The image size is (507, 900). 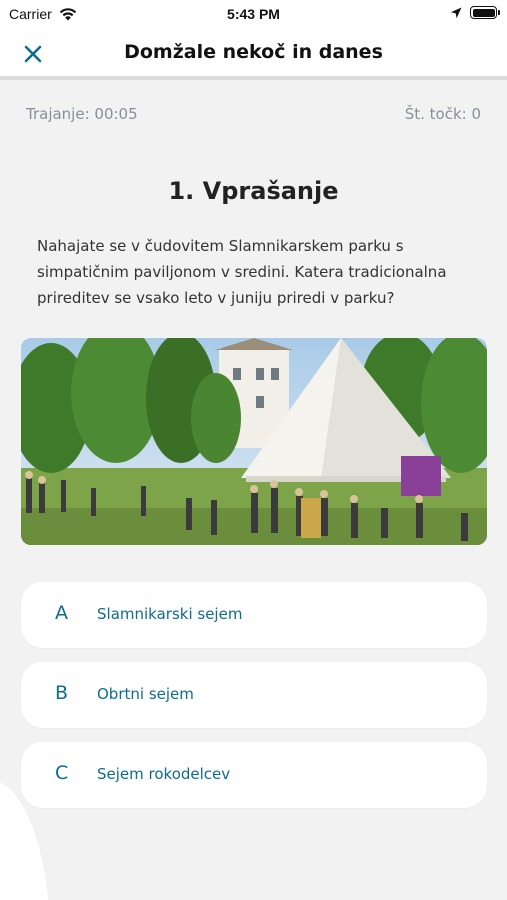 I want to click on answer-text: Sejem rokodelcev, so click(x=164, y=774).